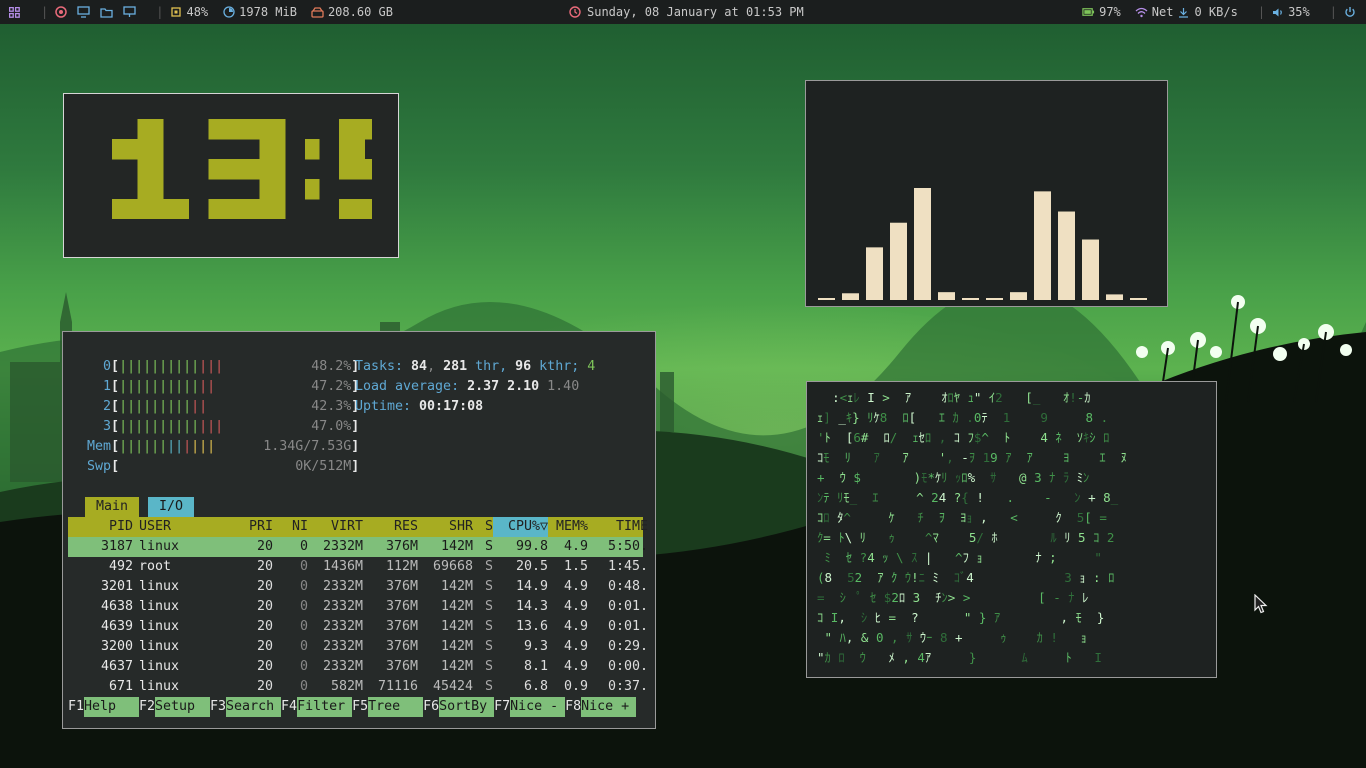 The width and height of the screenshot is (1366, 768). I want to click on matrix-row: ｺ I, ｼ ﾋ = ? " } ｱ , ﾓ }, so click(961, 617).